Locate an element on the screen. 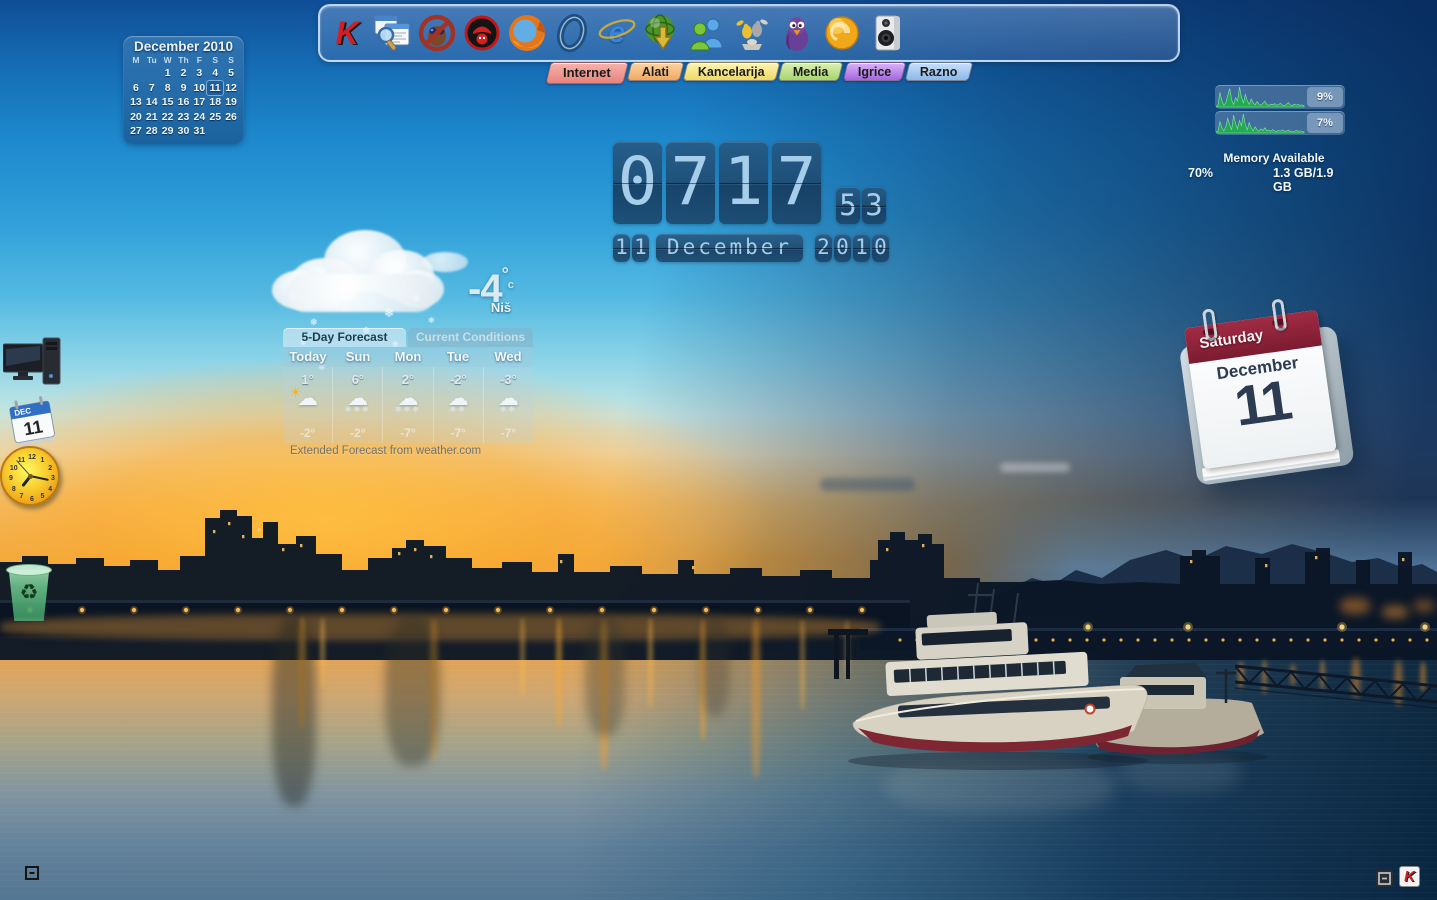 The width and height of the screenshot is (1437, 900). clock-number: 10 is located at coordinates (13, 468).